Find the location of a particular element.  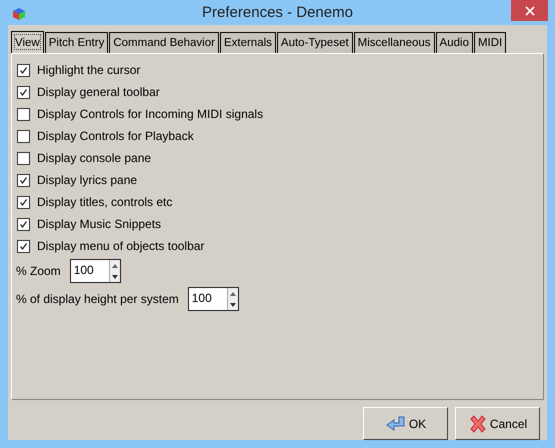

return-arrow-icon is located at coordinates (395, 423).